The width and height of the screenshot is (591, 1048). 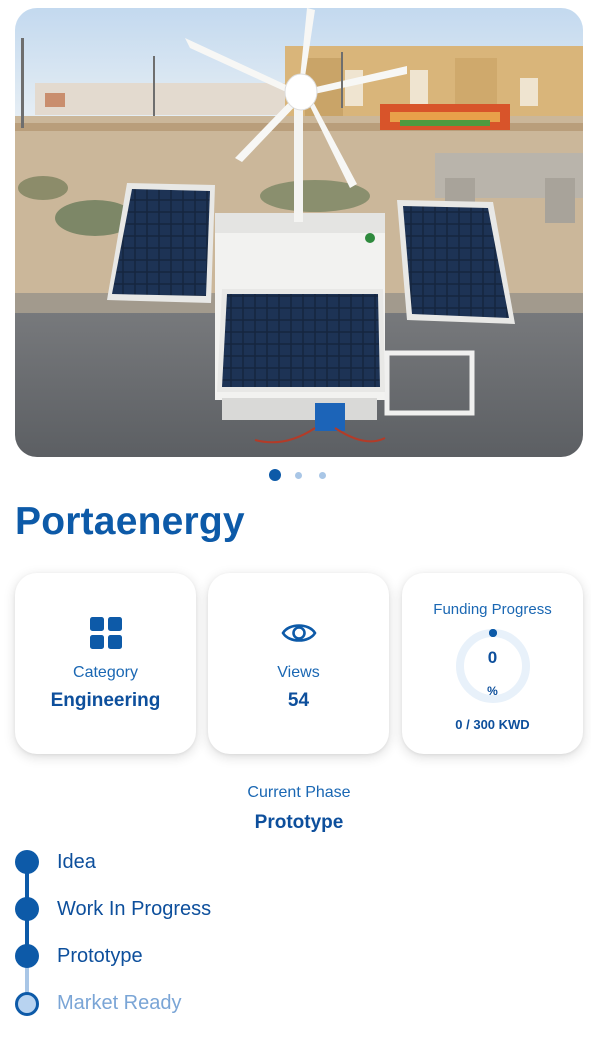 I want to click on carousel-dot-active, so click(x=275, y=475).